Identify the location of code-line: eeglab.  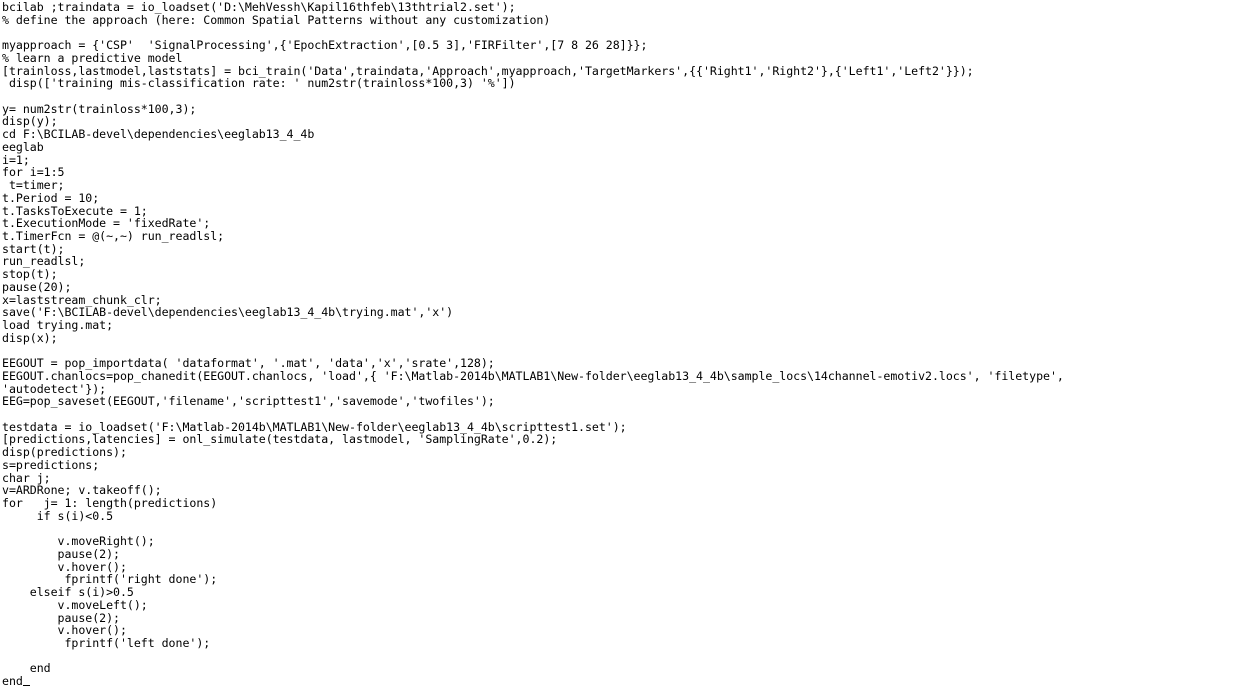
(619, 147).